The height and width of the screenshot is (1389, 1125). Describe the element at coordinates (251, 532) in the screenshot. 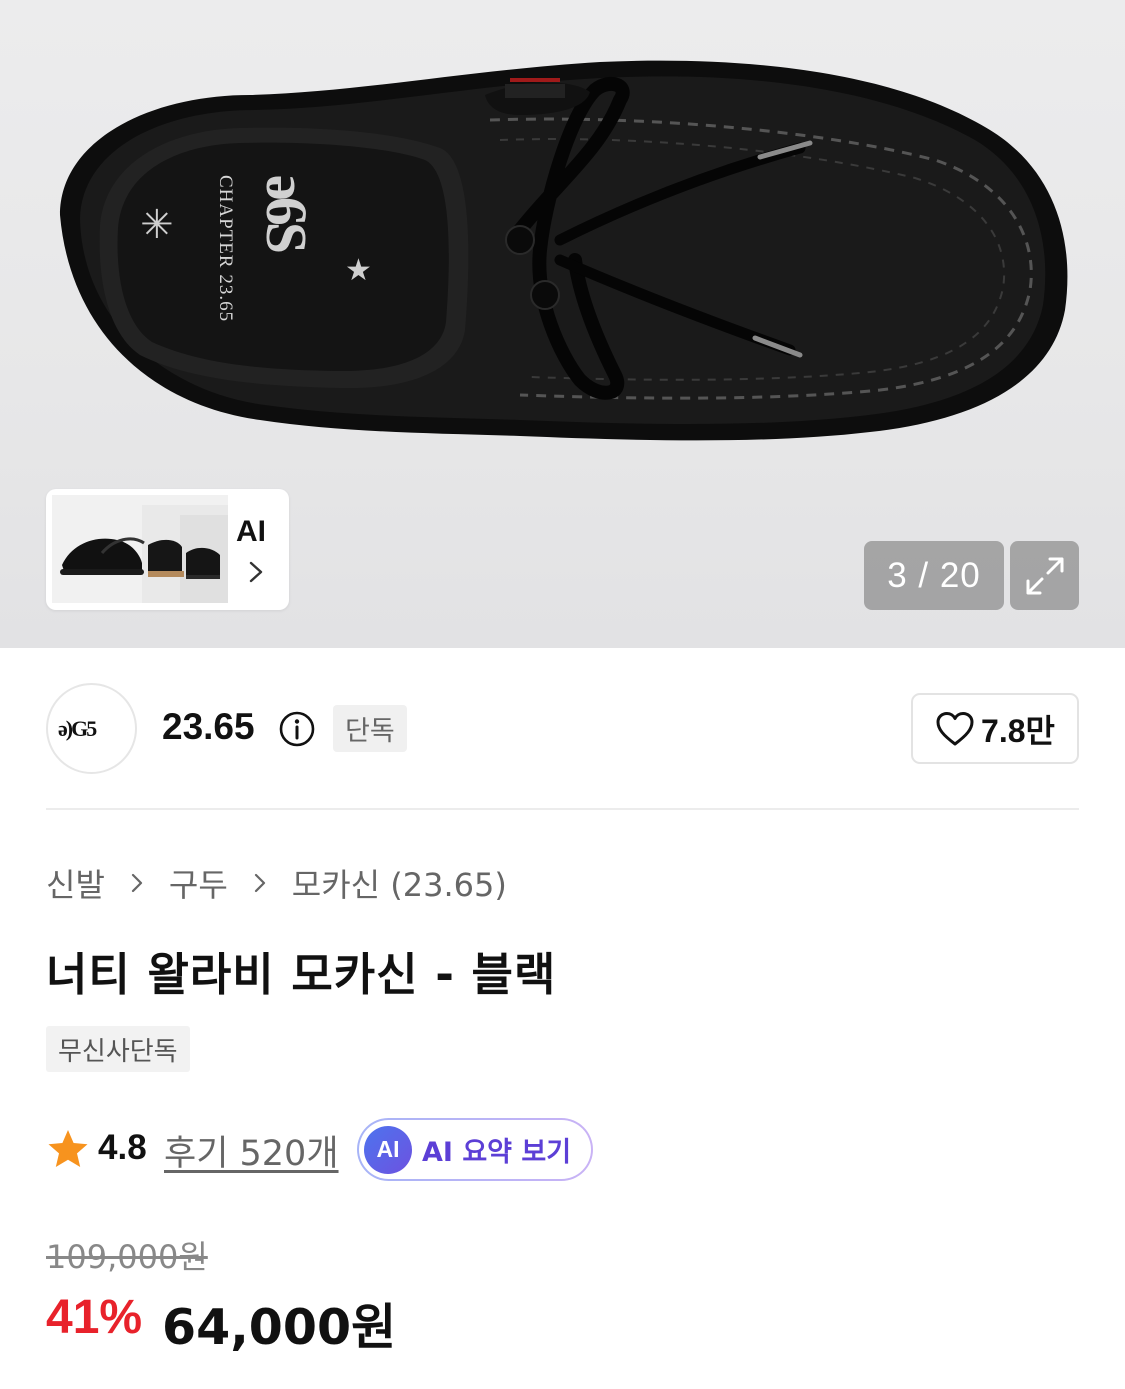

I see `thumbnail-ai-label: AI` at that location.